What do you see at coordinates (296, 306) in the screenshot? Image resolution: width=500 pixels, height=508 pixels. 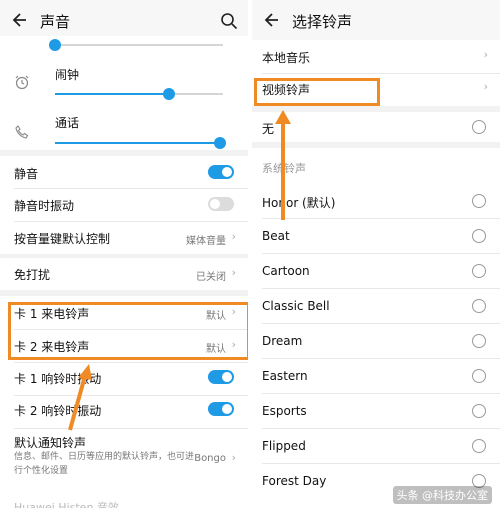 I see `ringtone-label: Classic Bell` at bounding box center [296, 306].